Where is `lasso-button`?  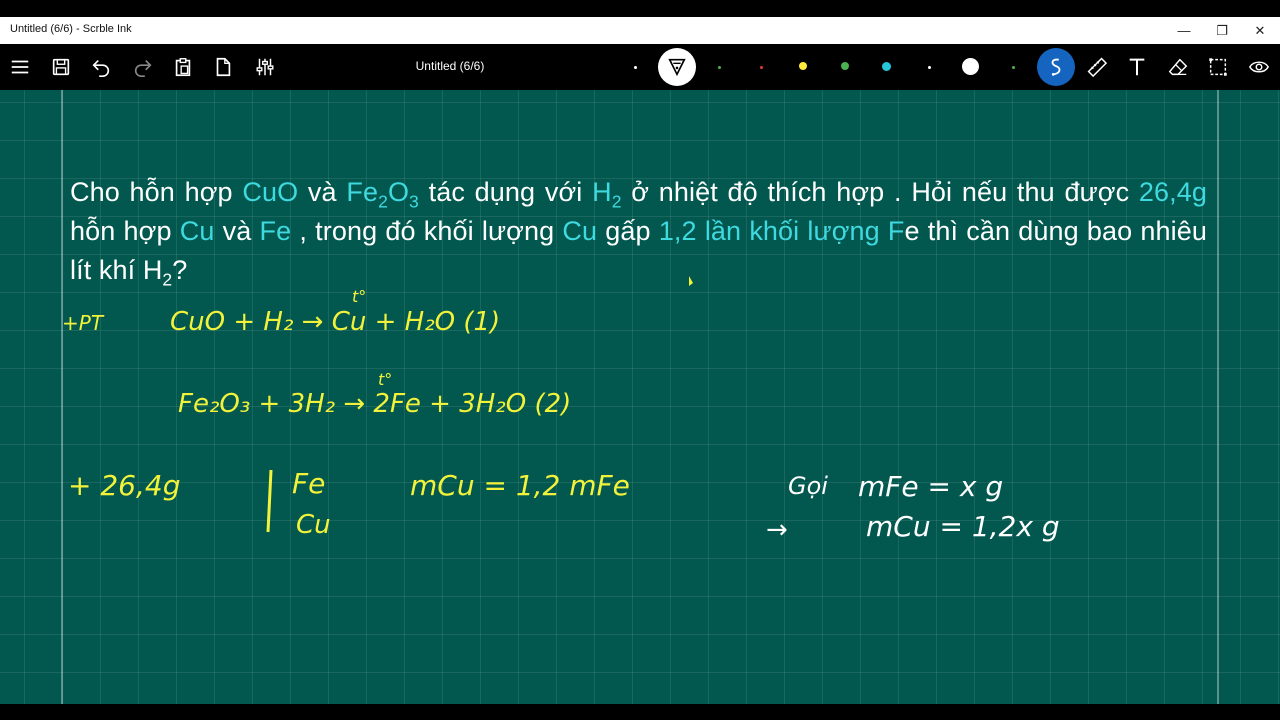 lasso-button is located at coordinates (1056, 67).